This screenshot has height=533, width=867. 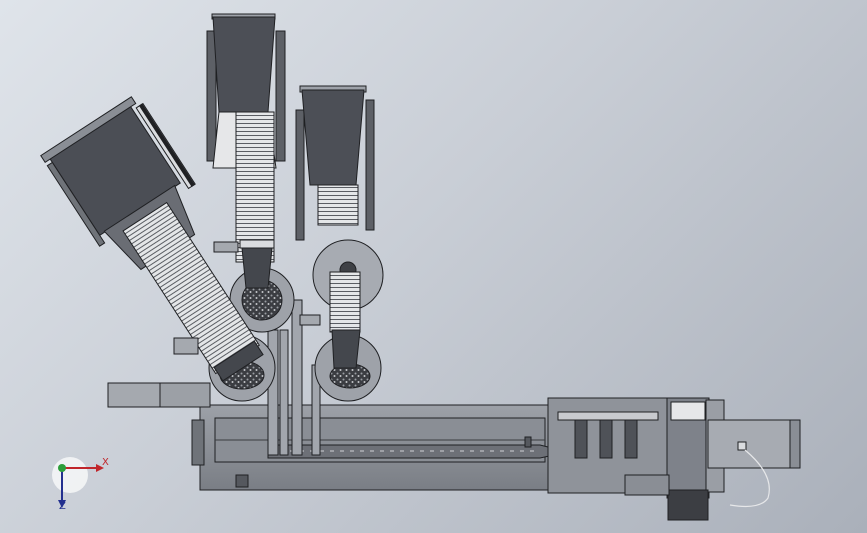 What do you see at coordinates (62, 506) in the screenshot?
I see `z-axis-label: Z` at bounding box center [62, 506].